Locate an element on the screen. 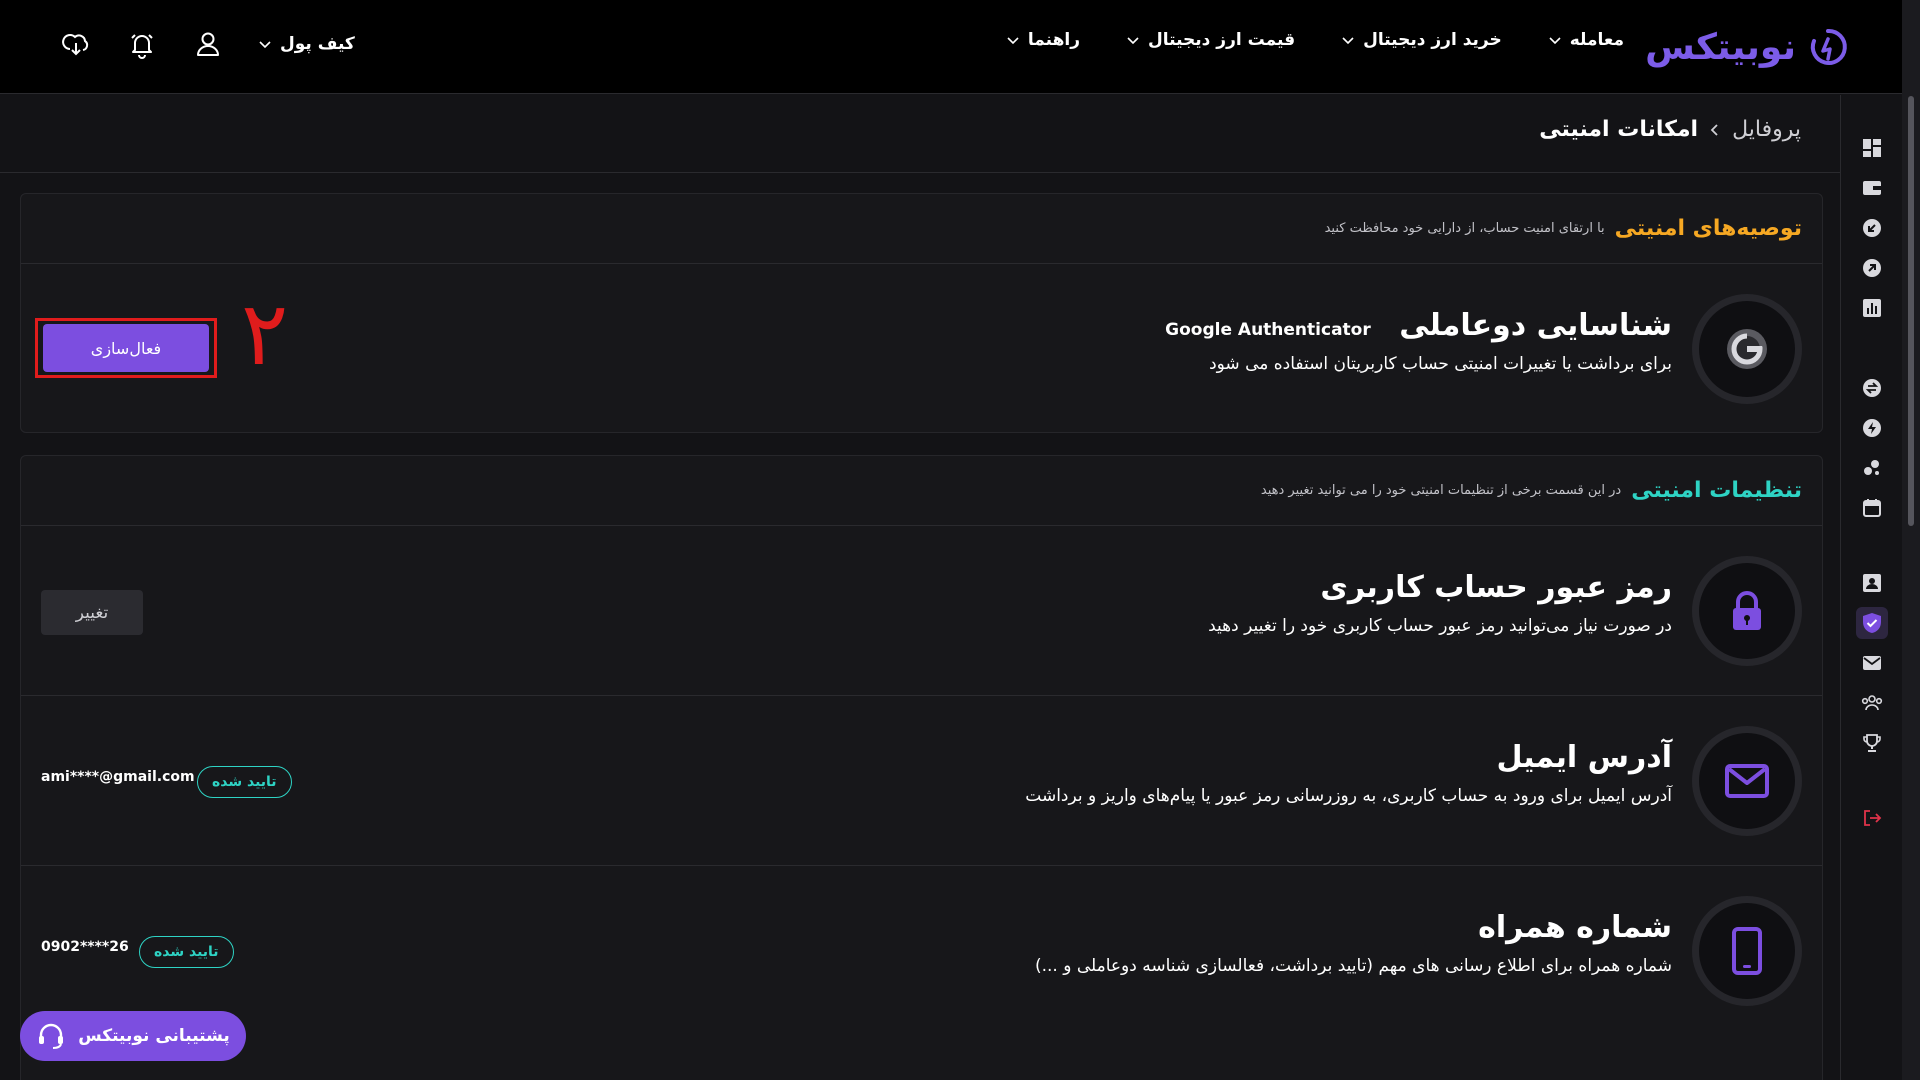 This screenshot has width=1920, height=1080. two-factor-title-text: شناسایی دوعاملی is located at coordinates (1535, 325).